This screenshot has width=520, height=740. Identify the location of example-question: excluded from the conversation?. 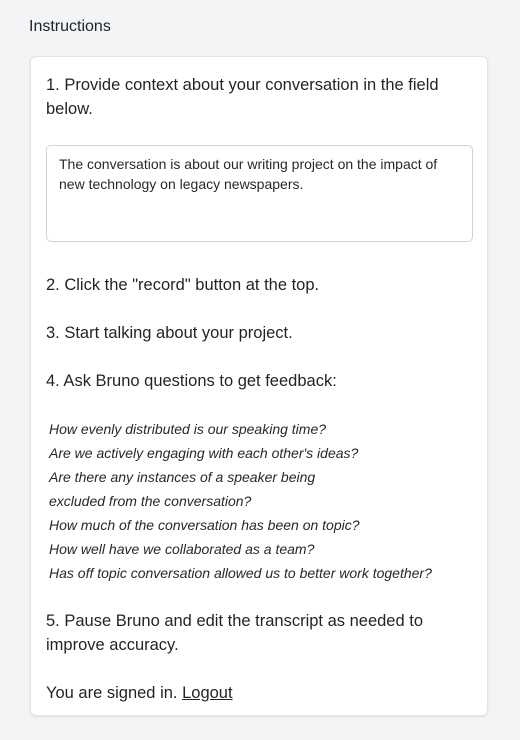
(150, 501).